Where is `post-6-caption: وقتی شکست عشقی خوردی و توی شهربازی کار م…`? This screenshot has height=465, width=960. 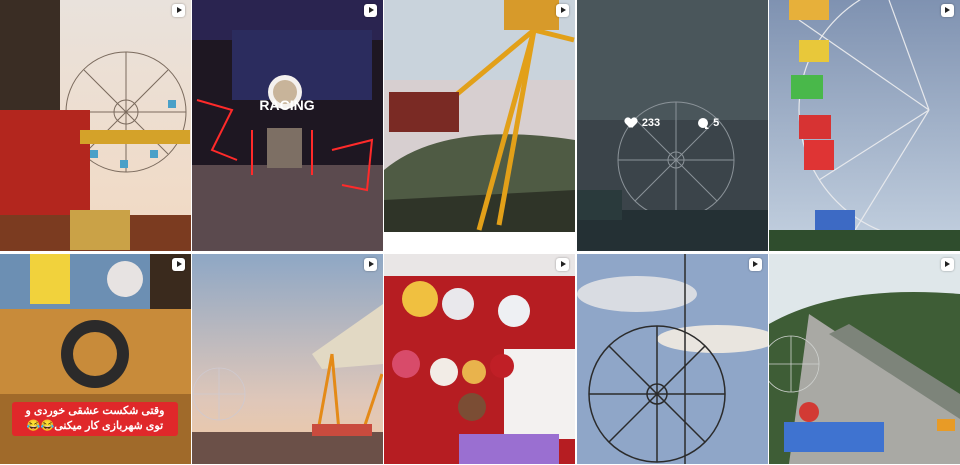
post-6-caption: وقتی شکست عشقی خوردی و توی شهربازی کار م… is located at coordinates (95, 419).